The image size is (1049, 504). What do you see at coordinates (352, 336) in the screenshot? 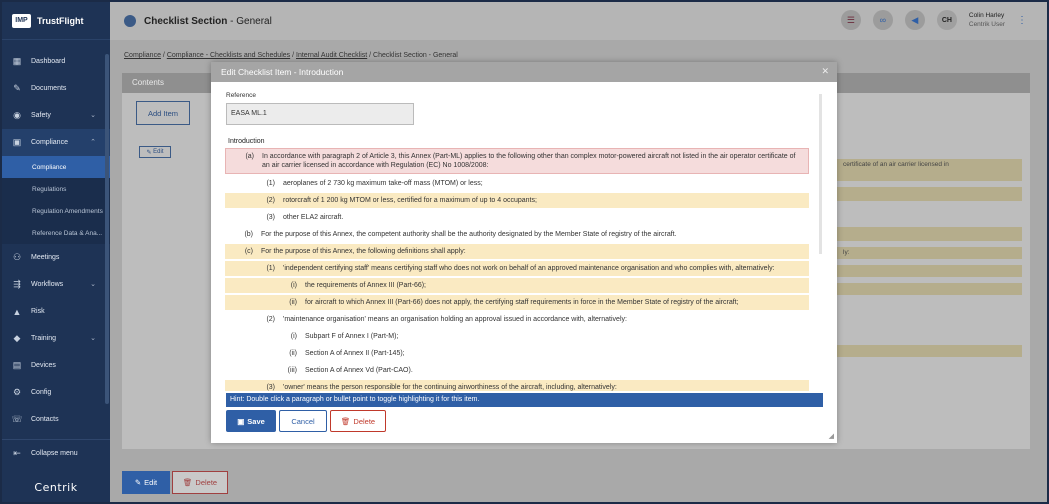
I see `paragraph-text: Subpart F of Annex I (Part-M);` at bounding box center [352, 336].